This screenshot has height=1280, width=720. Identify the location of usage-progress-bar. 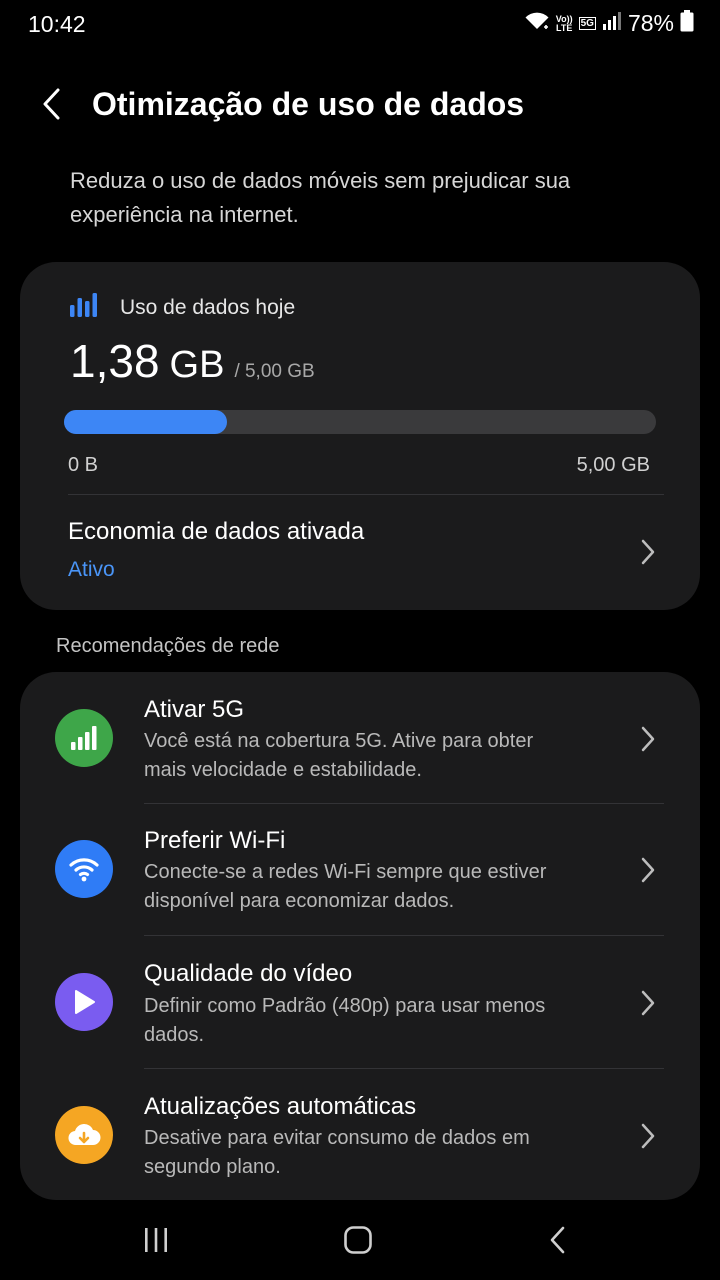
(360, 422).